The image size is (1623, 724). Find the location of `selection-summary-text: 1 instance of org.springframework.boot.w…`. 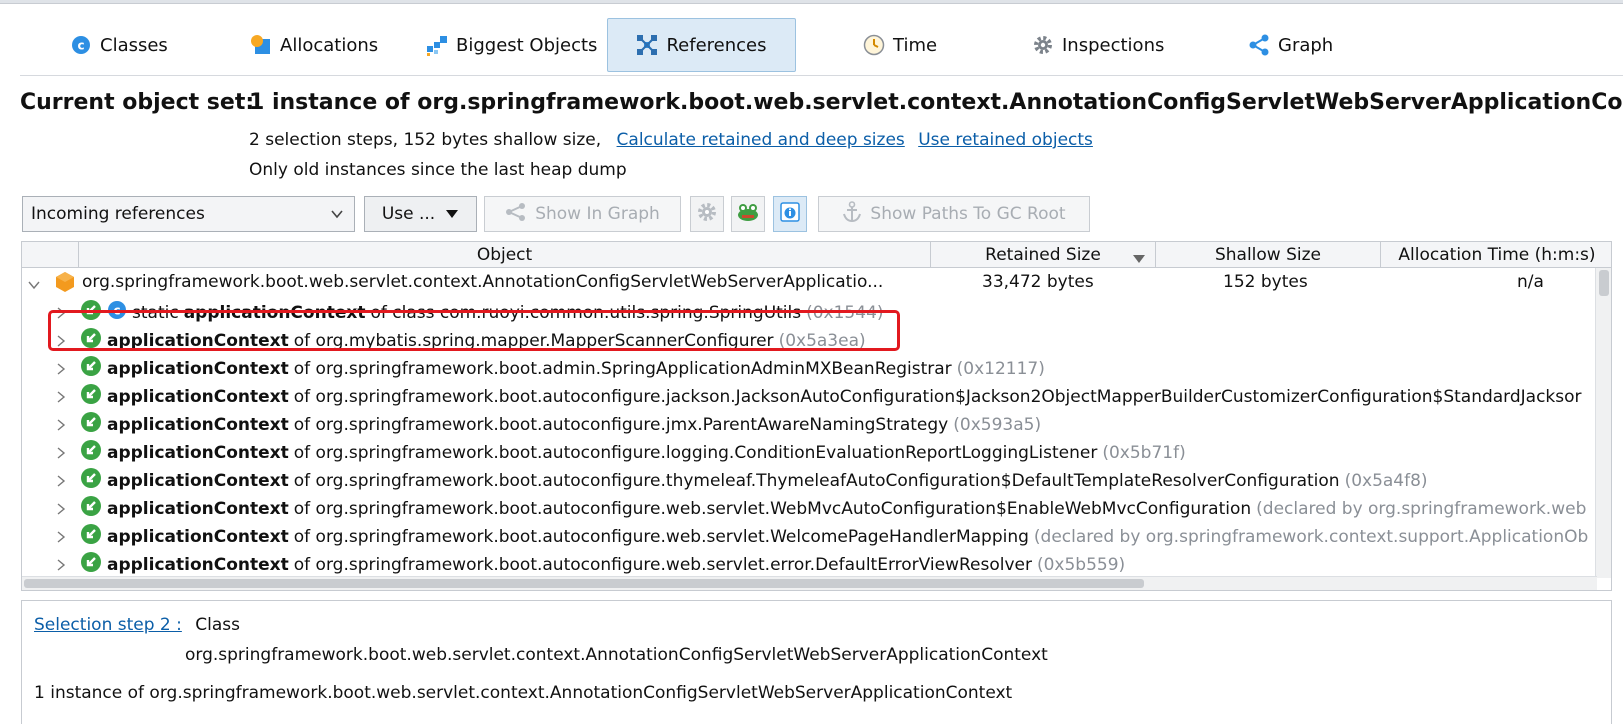

selection-summary-text: 1 instance of org.springframework.boot.w… is located at coordinates (523, 693).